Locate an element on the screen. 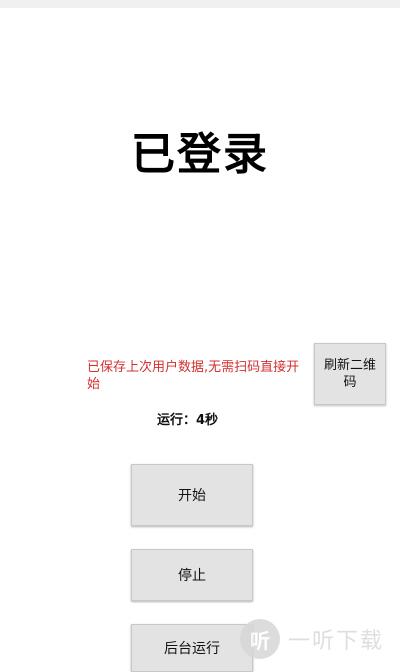 Image resolution: width=400 pixels, height=672 pixels. login-status-title: 已登录 is located at coordinates (200, 154).